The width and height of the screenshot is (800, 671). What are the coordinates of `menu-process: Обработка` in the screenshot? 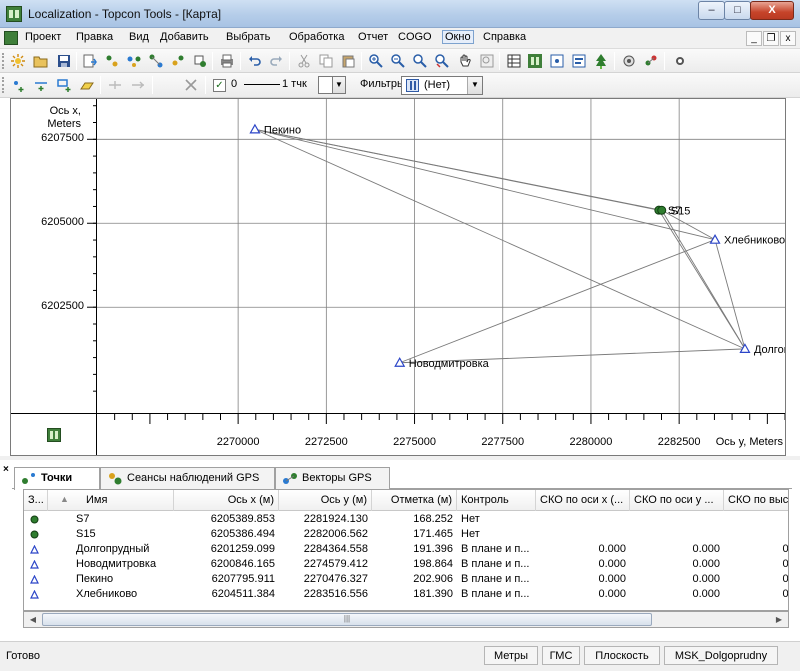 It's located at (316, 37).